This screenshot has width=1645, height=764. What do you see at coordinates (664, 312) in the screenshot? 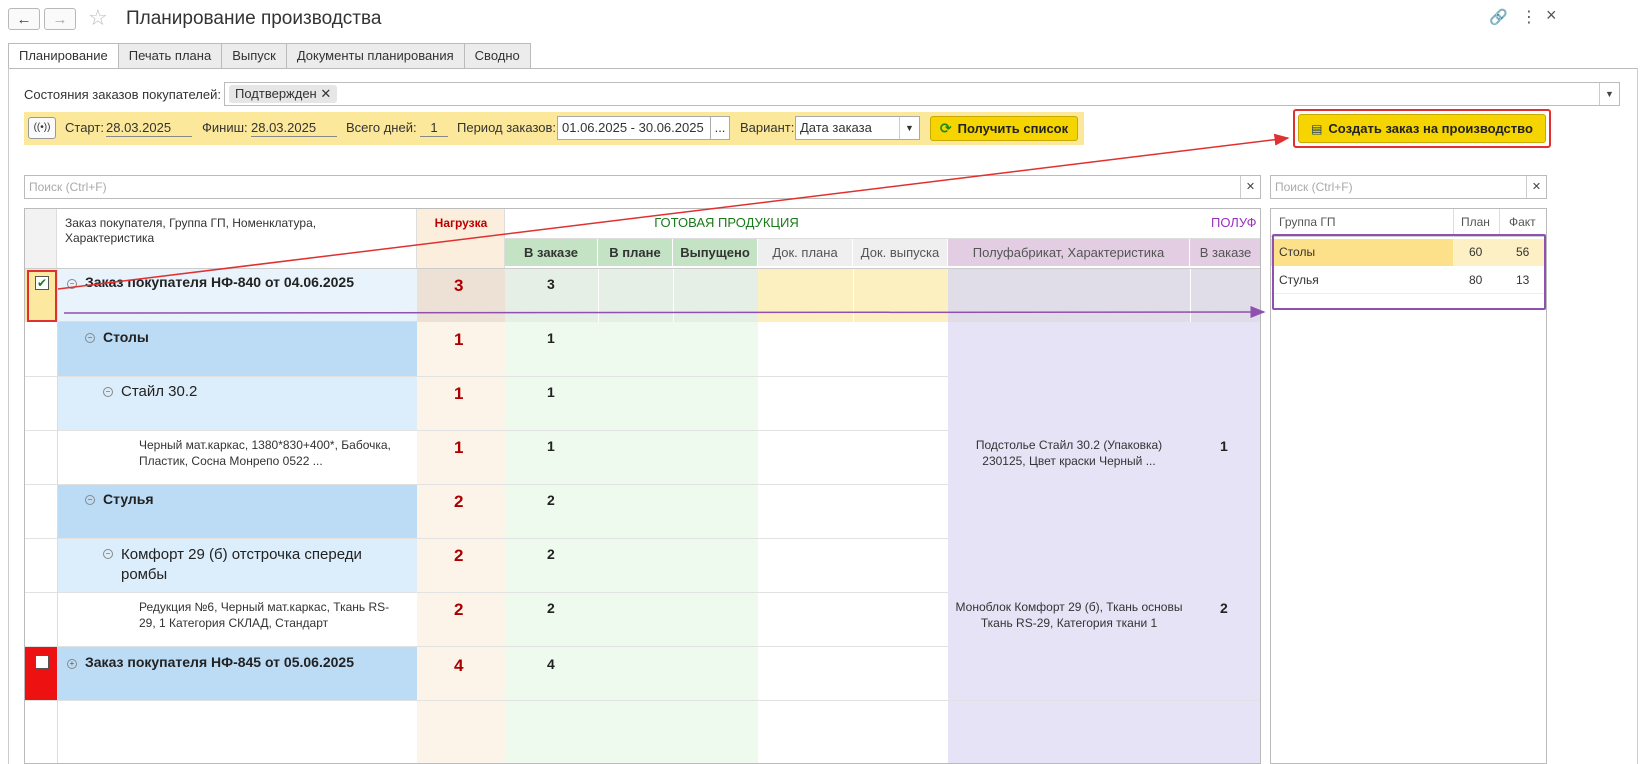
I see `purple-arrow` at bounding box center [664, 312].